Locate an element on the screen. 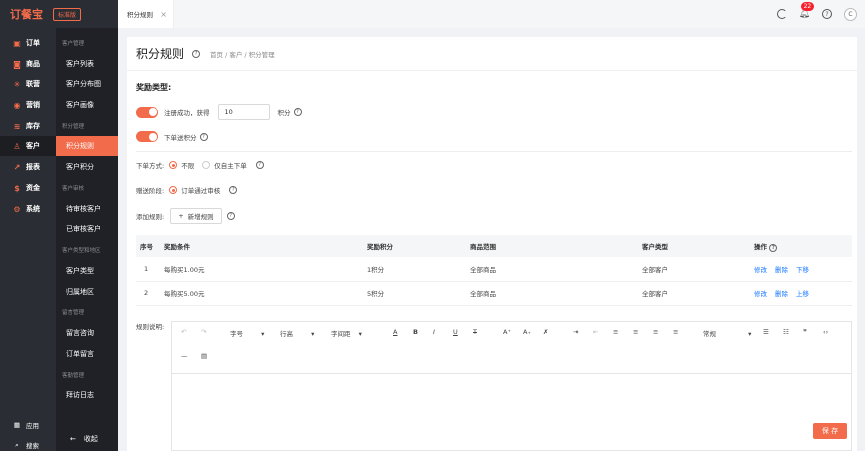 Image resolution: width=865 pixels, height=451 pixels. sidebar-item-marketing: ◉ 营销 is located at coordinates (28, 105).